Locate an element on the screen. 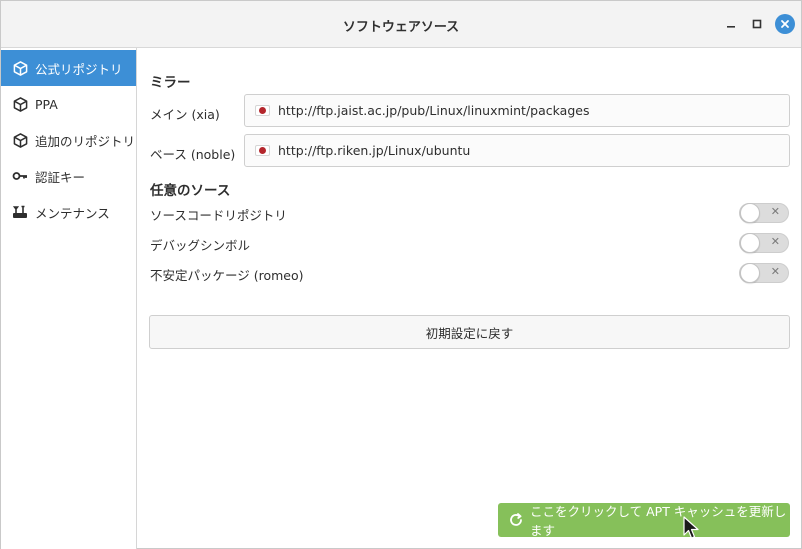 The image size is (802, 549). refresh-icon is located at coordinates (516, 520).